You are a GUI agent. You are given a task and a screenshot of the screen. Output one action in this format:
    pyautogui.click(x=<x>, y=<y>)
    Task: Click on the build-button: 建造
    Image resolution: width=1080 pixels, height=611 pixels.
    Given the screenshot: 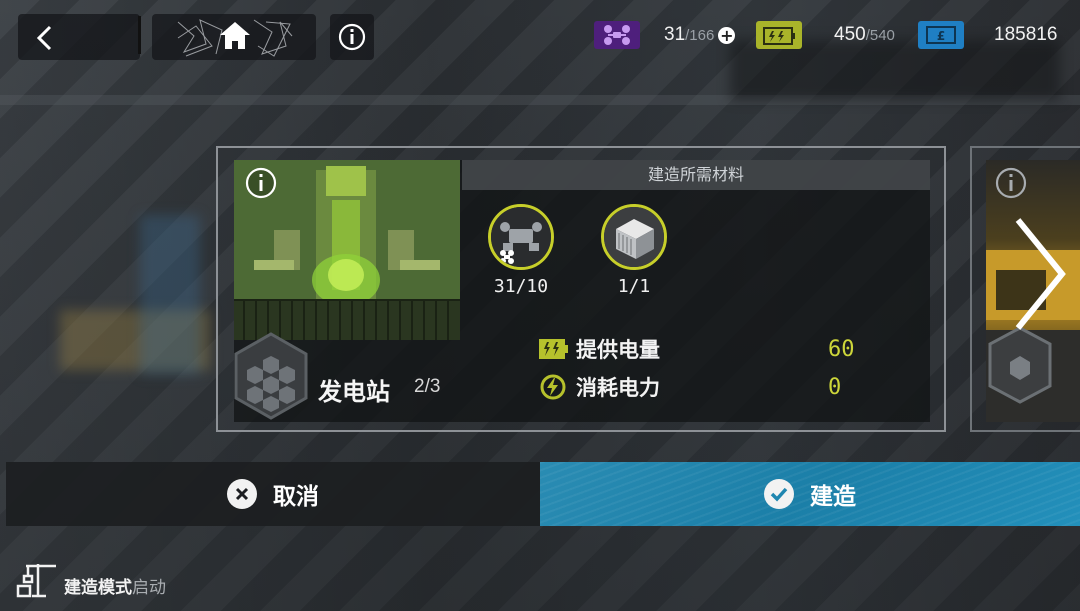 What is the action you would take?
    pyautogui.click(x=810, y=494)
    